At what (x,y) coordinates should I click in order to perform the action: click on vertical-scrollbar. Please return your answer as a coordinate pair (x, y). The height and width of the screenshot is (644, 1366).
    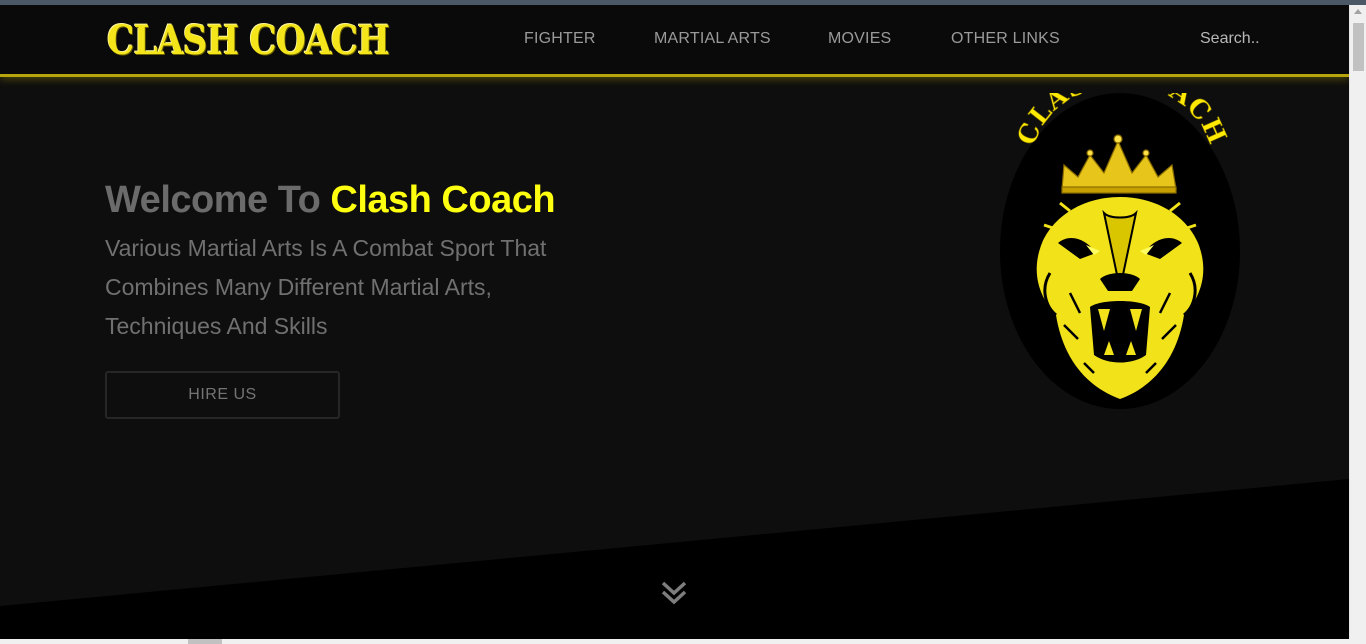
    Looking at the image, I should click on (1357, 322).